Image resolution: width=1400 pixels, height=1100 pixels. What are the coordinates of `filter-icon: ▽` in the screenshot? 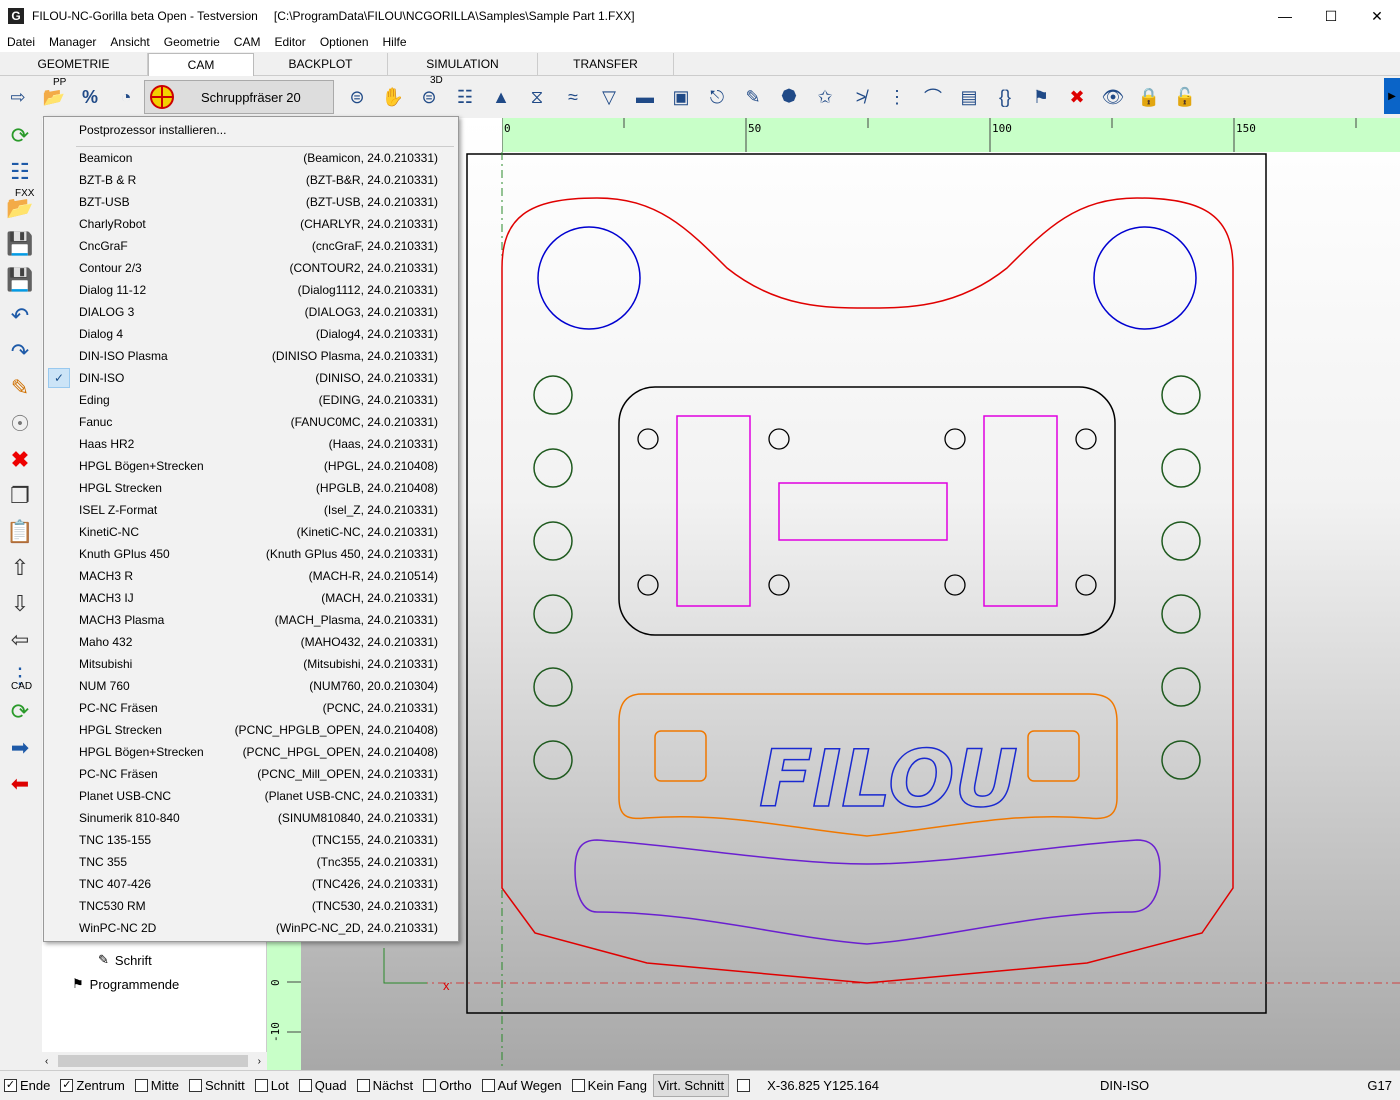 It's located at (609, 97).